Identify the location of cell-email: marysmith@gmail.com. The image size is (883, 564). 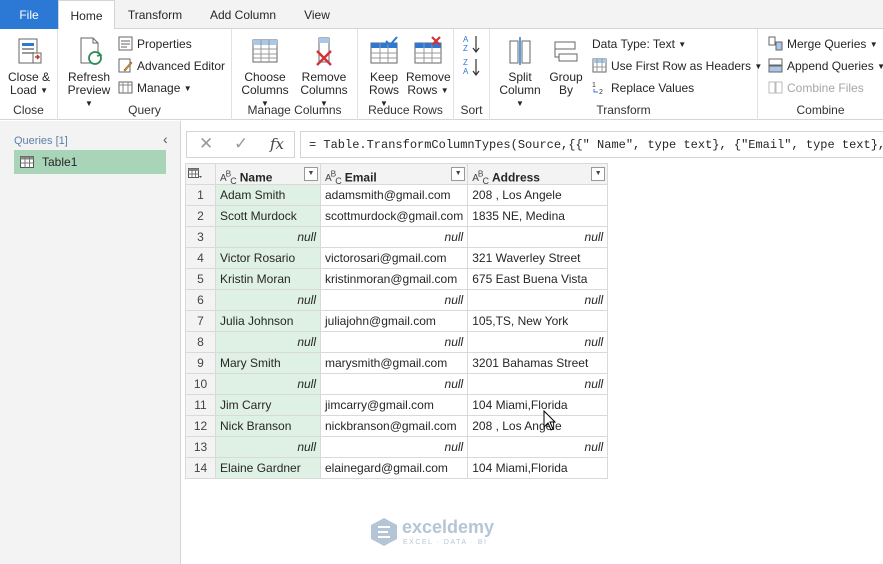
(394, 363).